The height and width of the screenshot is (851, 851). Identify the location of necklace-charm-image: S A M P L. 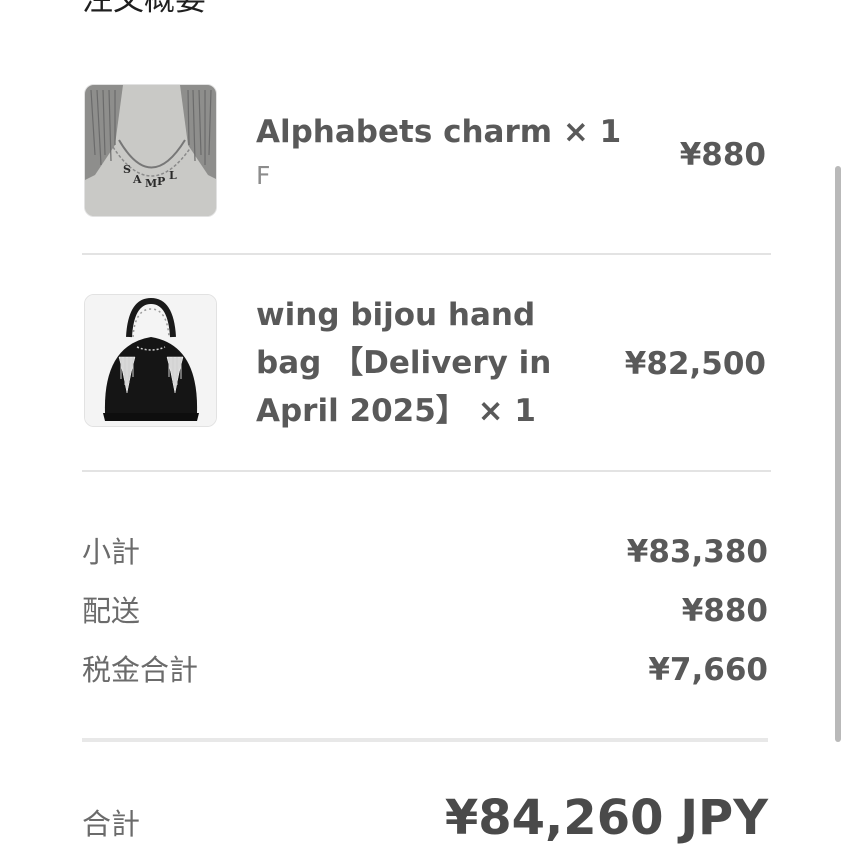
(150, 150).